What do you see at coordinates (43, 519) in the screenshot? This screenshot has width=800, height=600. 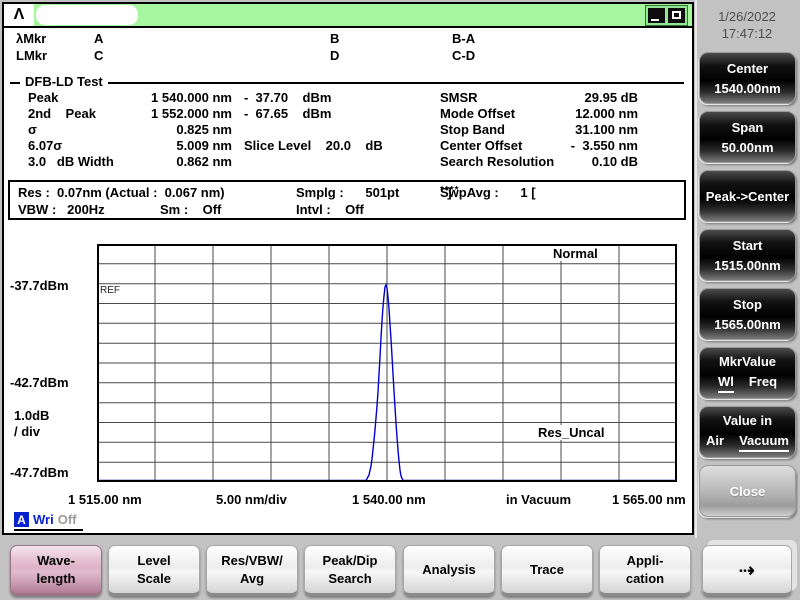 I see `trace-write-mode: Wri` at bounding box center [43, 519].